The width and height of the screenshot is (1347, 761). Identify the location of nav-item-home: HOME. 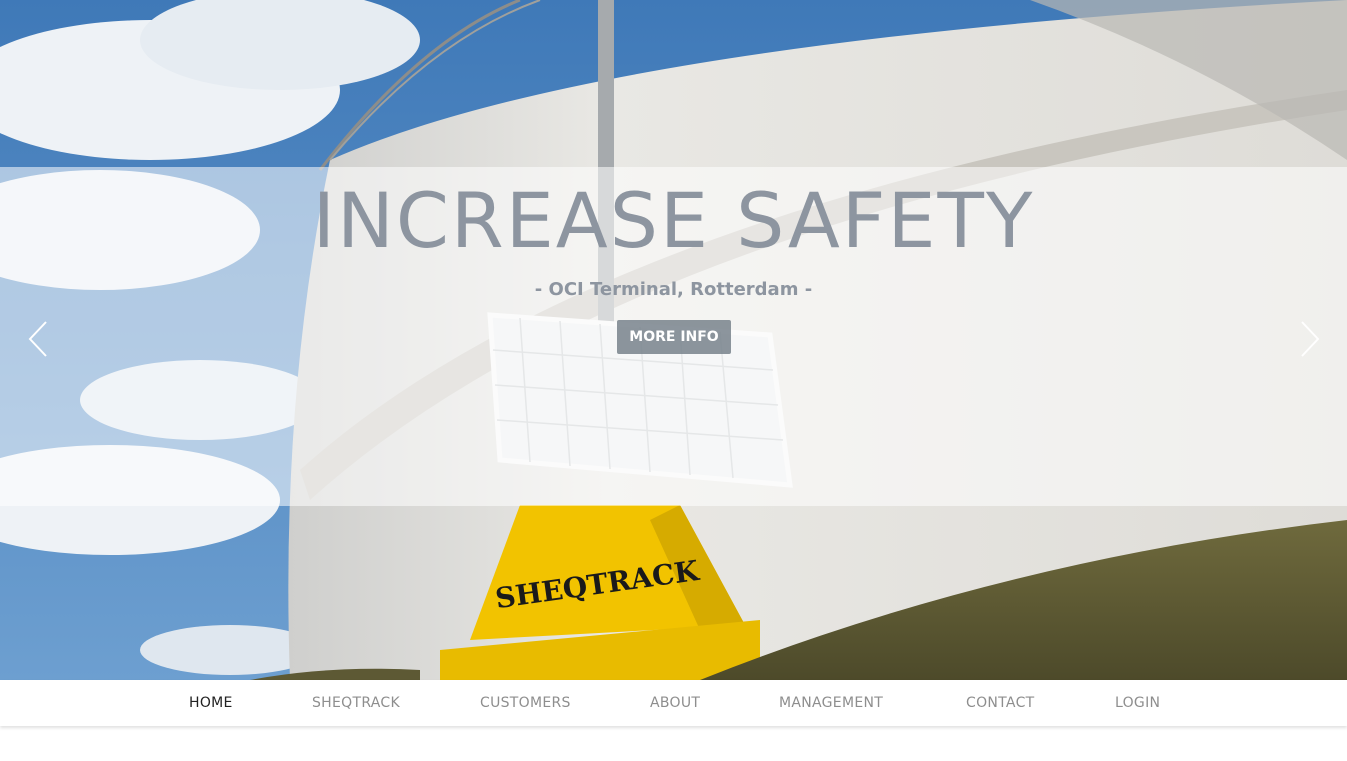
(211, 703).